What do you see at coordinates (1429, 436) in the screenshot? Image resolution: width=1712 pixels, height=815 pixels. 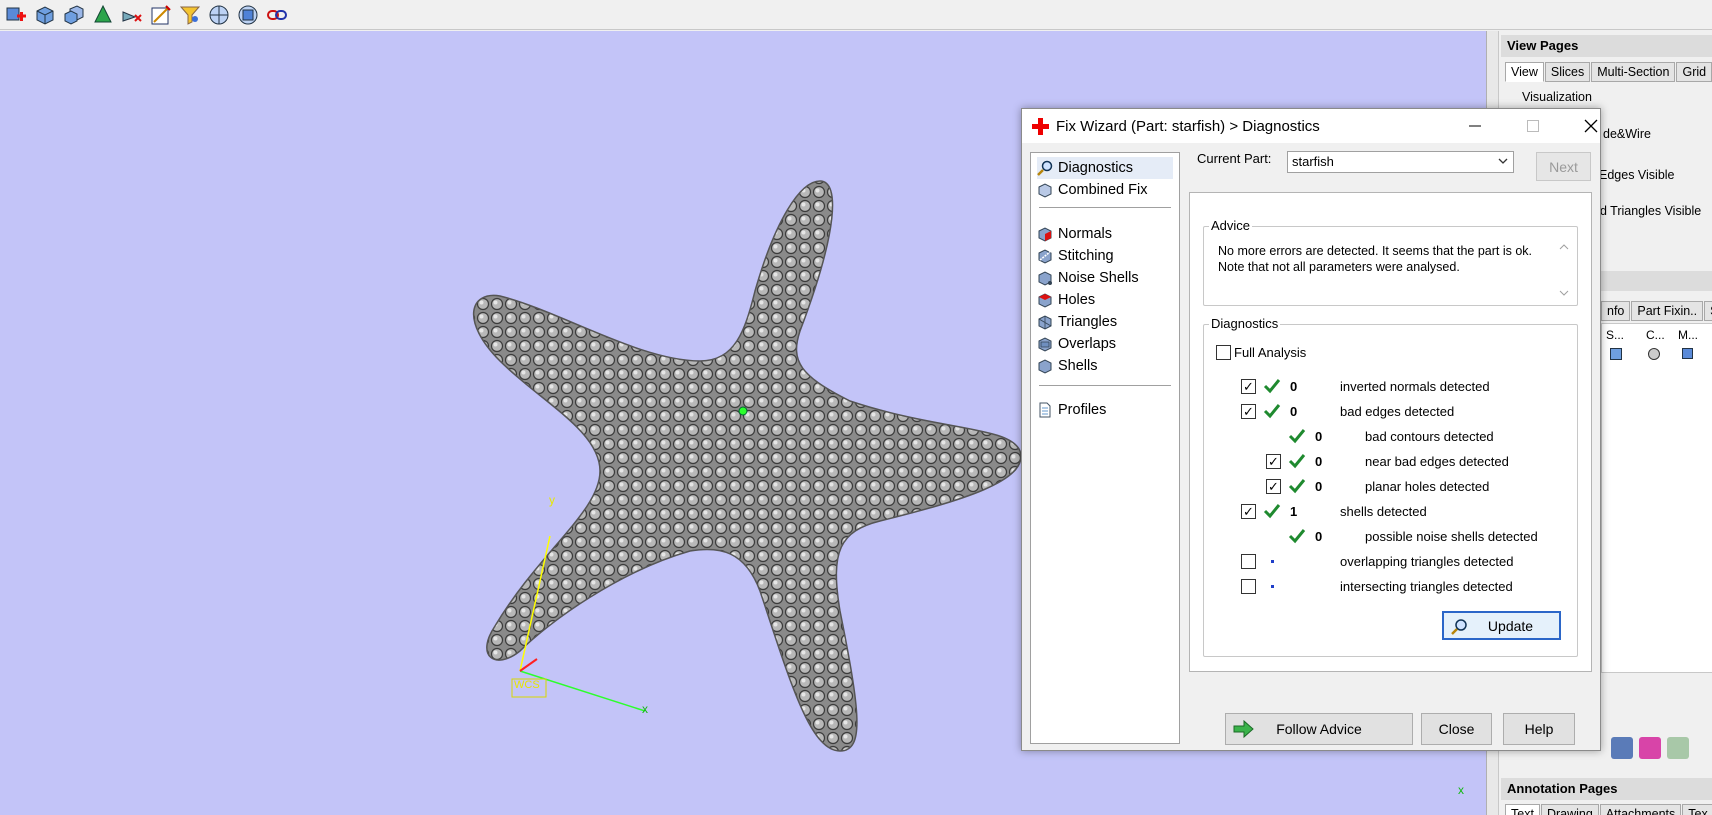 I see `row-label: bad contours detected` at bounding box center [1429, 436].